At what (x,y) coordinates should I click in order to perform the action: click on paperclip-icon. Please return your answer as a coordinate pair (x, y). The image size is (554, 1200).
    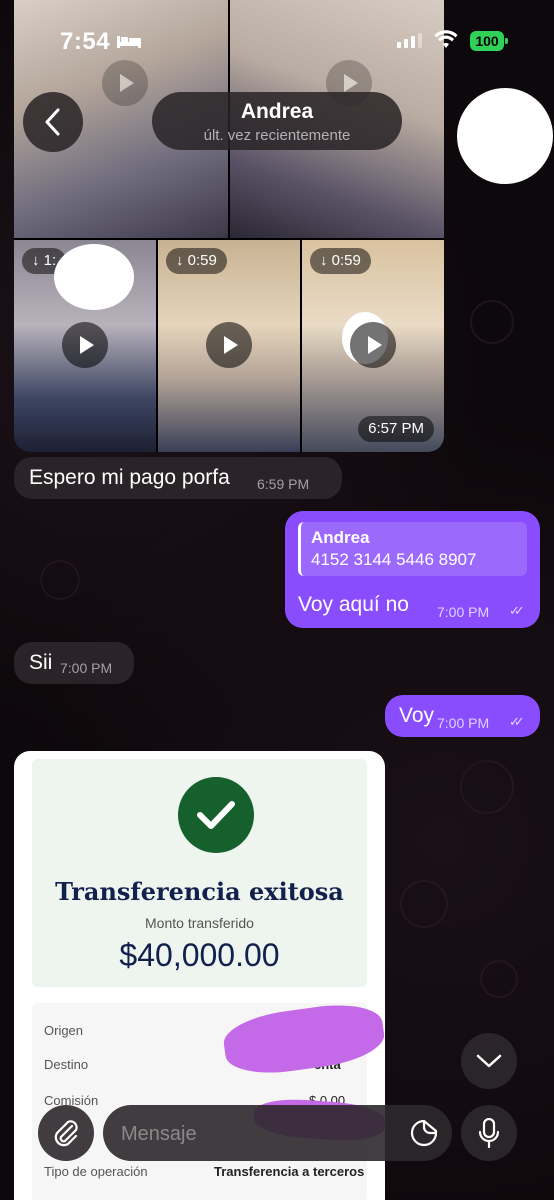
    Looking at the image, I should click on (66, 1133).